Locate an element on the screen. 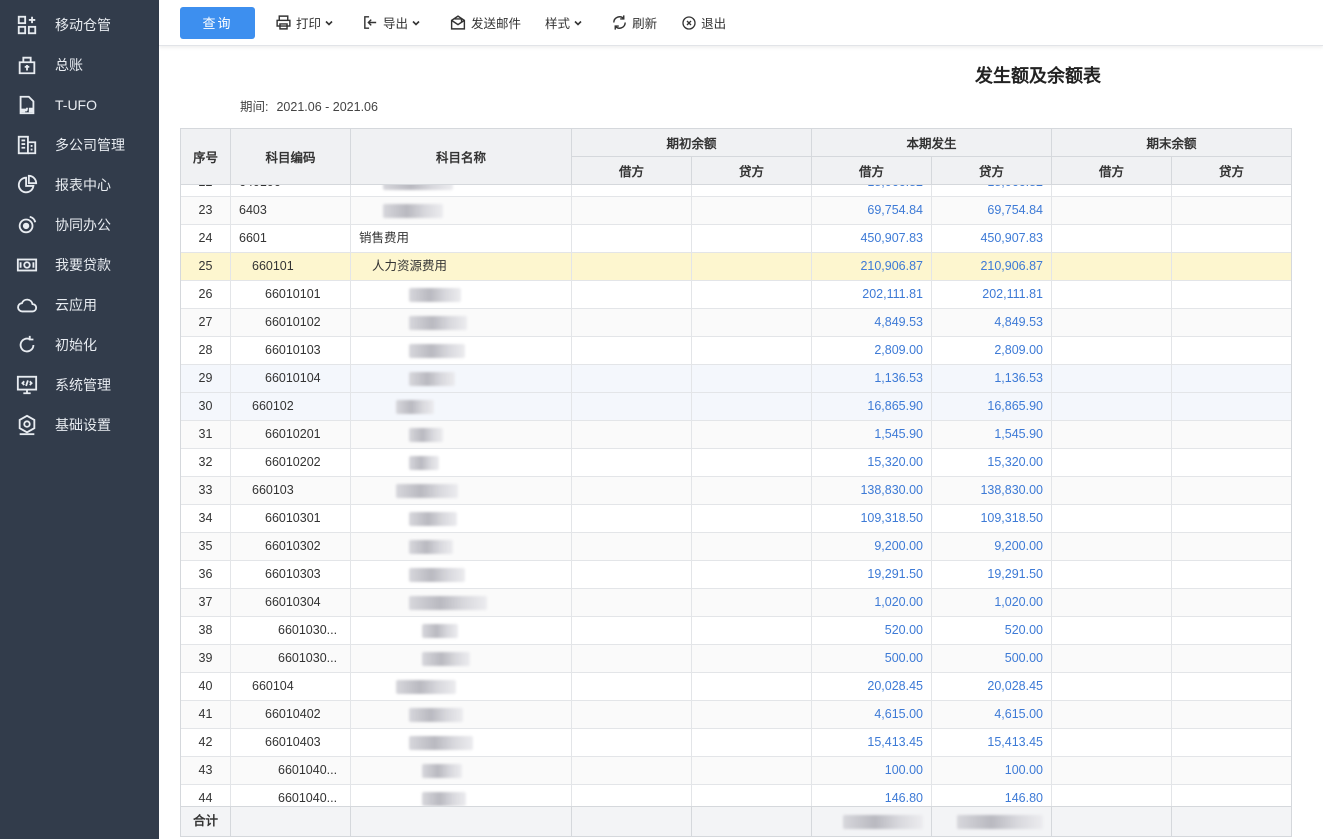 The image size is (1323, 839). redacted-value is located at coordinates (883, 821).